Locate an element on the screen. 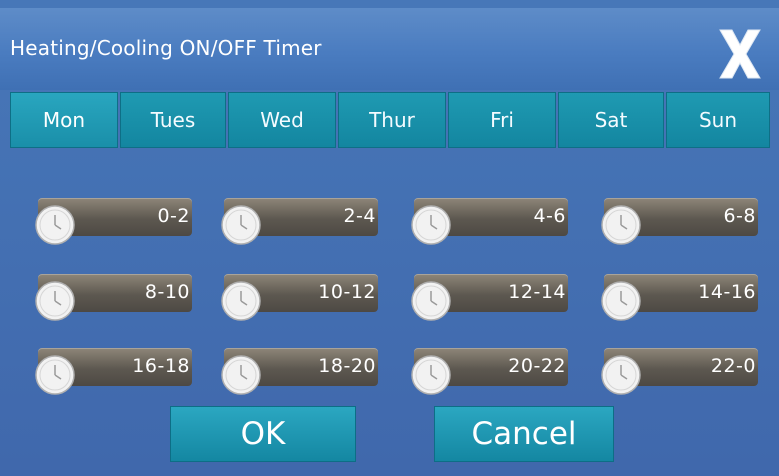  day-tab-sun: Sun is located at coordinates (718, 120).